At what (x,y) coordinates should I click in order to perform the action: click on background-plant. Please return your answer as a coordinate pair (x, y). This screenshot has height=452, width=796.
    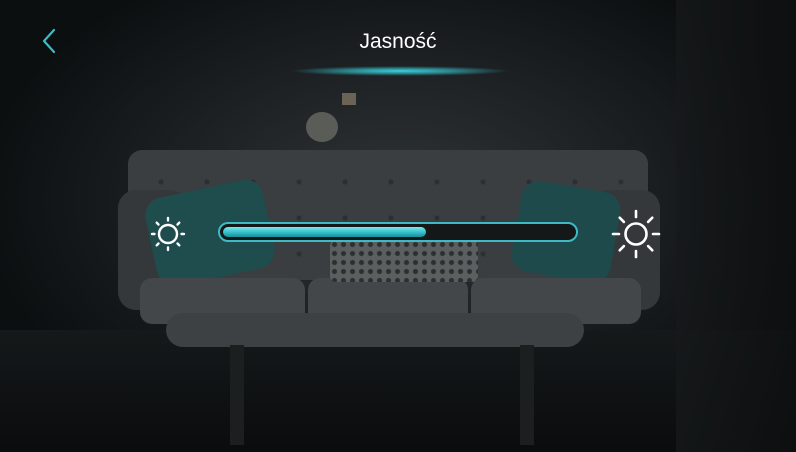
    Looking at the image, I should click on (322, 127).